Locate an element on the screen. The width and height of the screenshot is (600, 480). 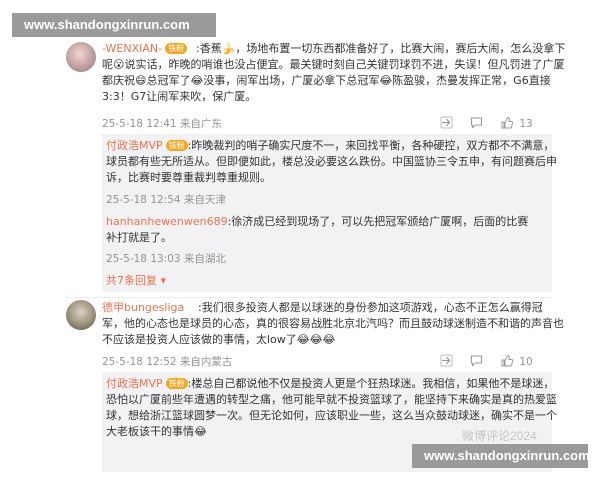
like-count: 10 is located at coordinates (526, 362).